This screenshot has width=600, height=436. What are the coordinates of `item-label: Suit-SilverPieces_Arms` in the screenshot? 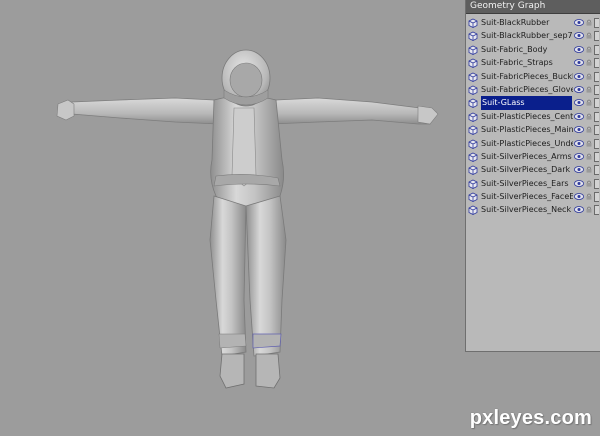 It's located at (526, 156).